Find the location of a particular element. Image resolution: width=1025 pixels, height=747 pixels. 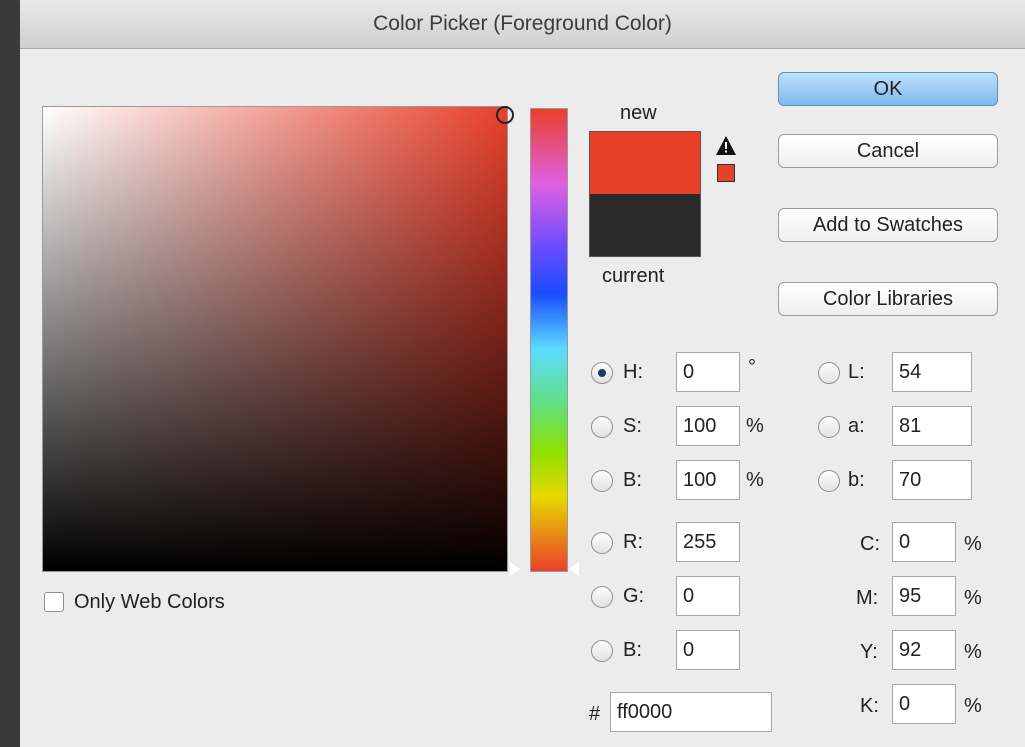

hue-label: H: is located at coordinates (633, 372).